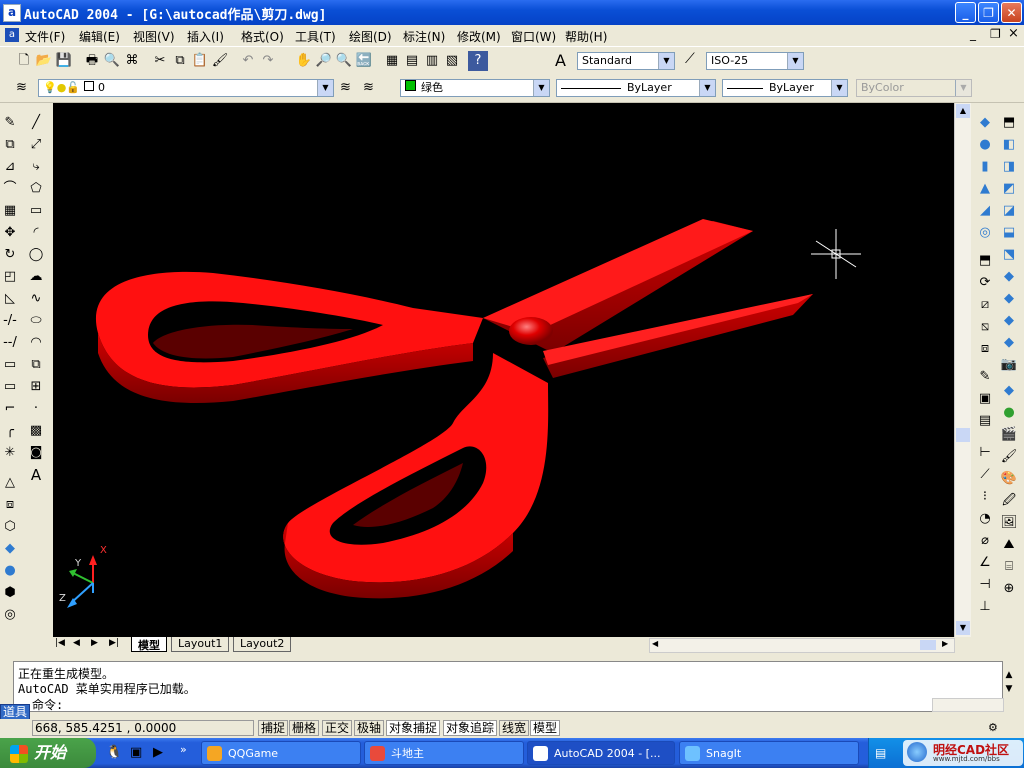 The height and width of the screenshot is (768, 1024). I want to click on erase-icon: ✎, so click(10, 123).